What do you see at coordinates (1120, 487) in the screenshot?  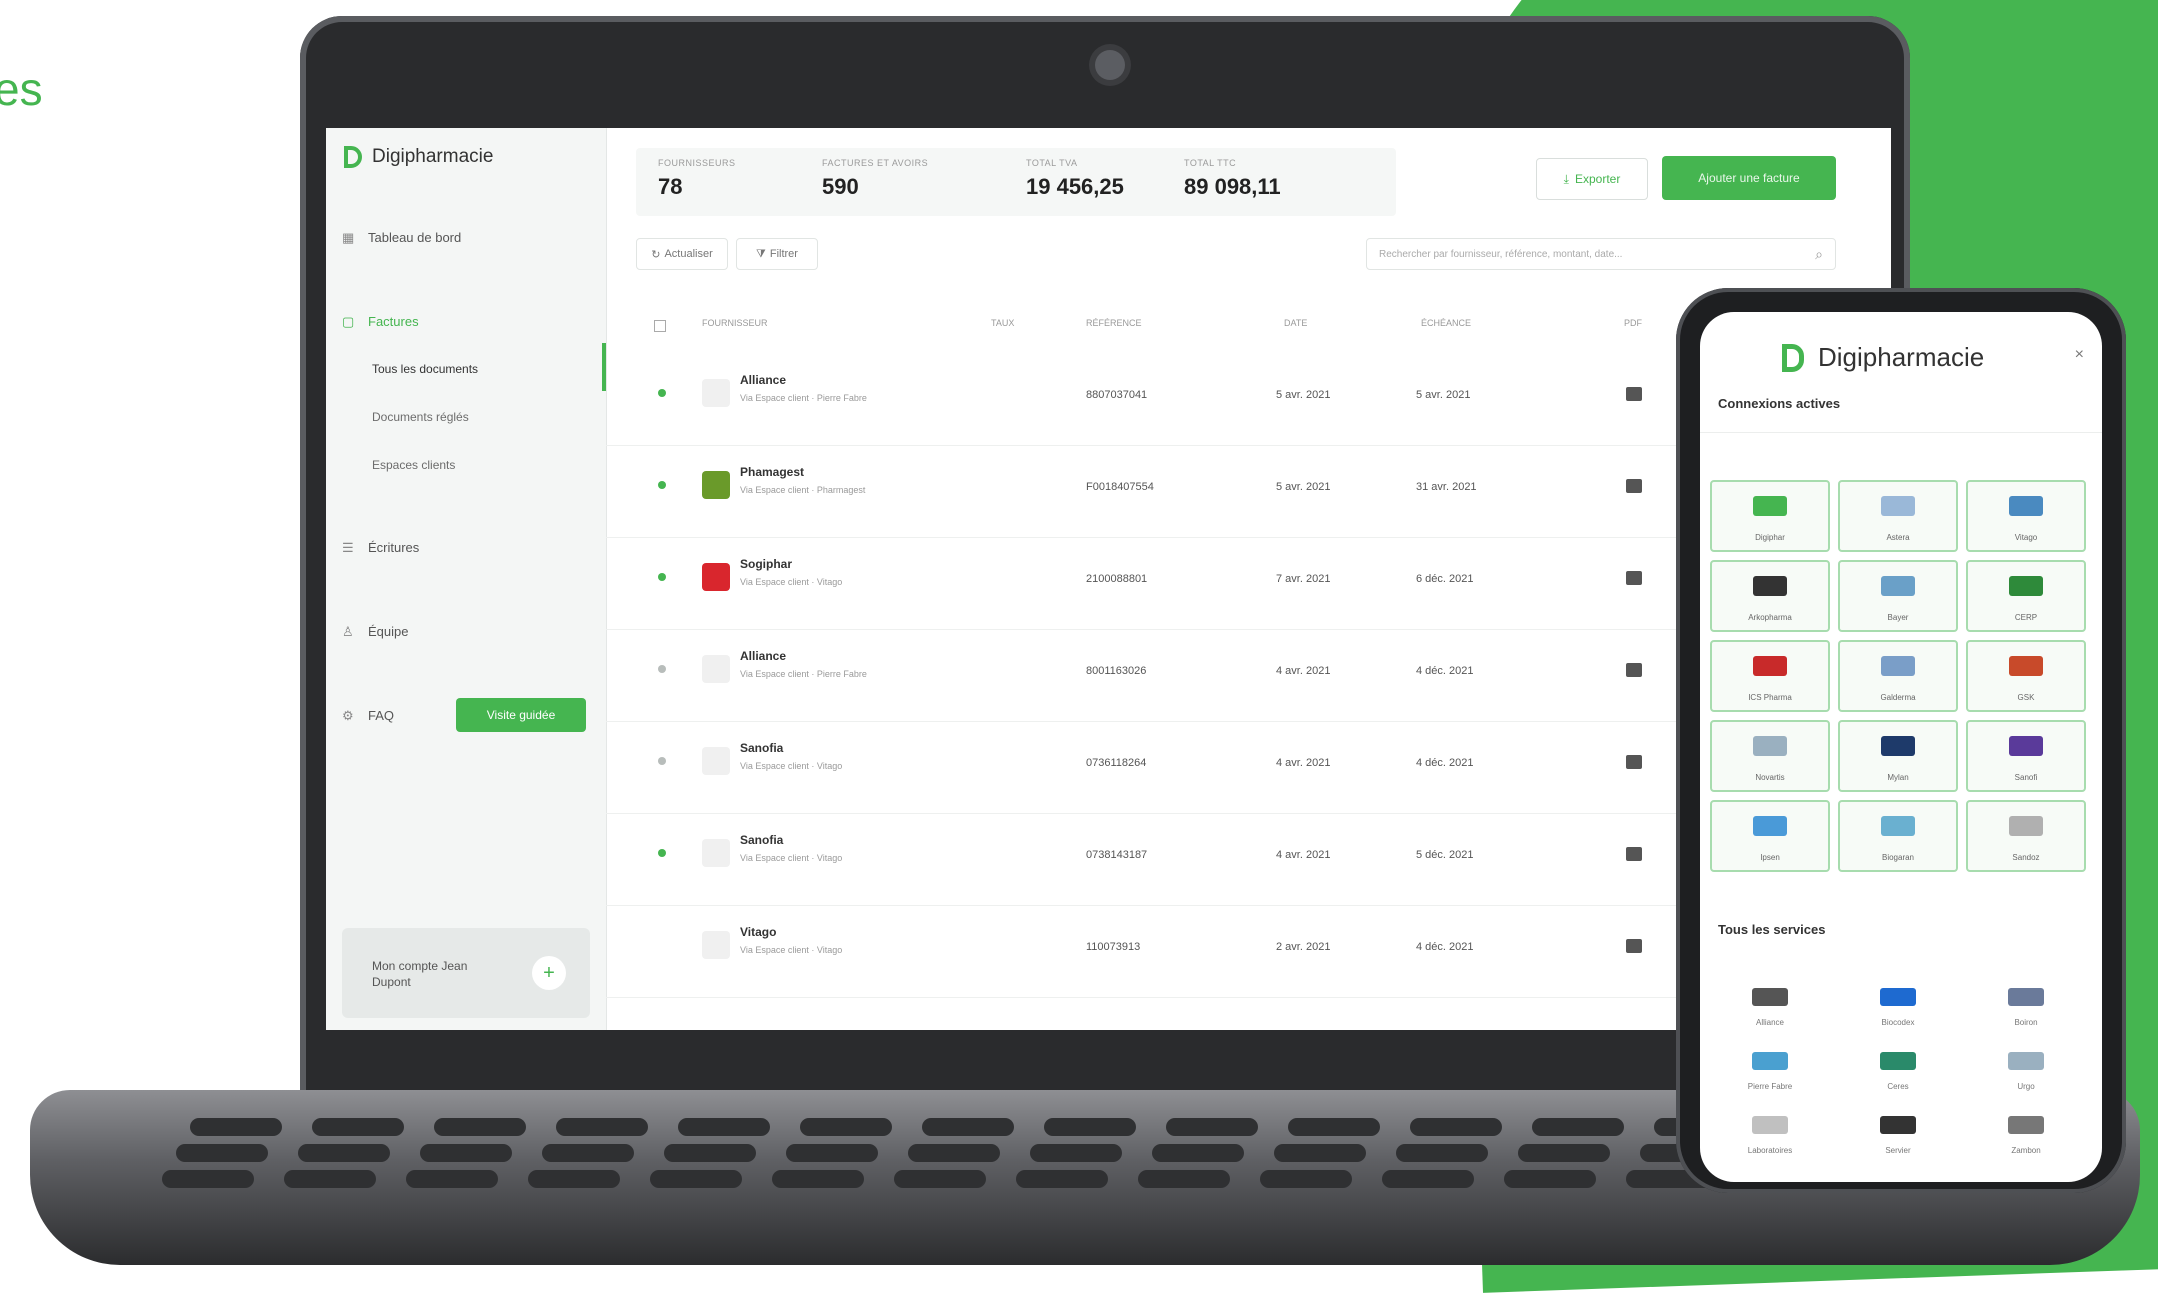 I see `invoice-reference: F0018407554` at bounding box center [1120, 487].